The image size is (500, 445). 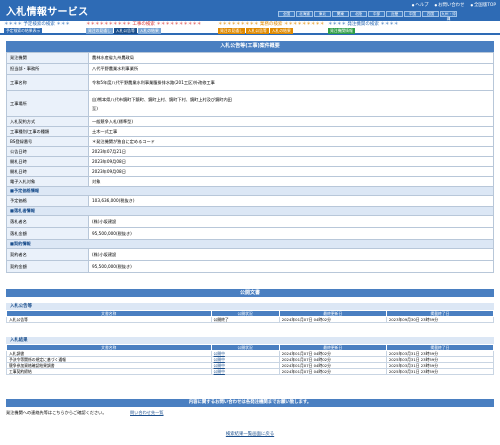 I want to click on doc-end: 2023年09月30日 23時59分, so click(x=440, y=319).